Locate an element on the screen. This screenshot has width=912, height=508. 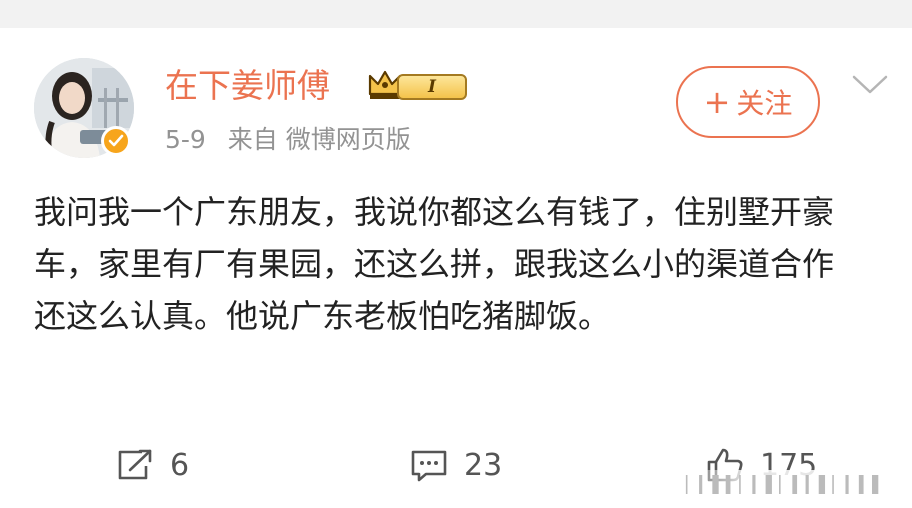
watermark: ▏▎▌▍▏▎▌▏▍▎▌▏▎▍▌ is located at coordinates (794, 484).